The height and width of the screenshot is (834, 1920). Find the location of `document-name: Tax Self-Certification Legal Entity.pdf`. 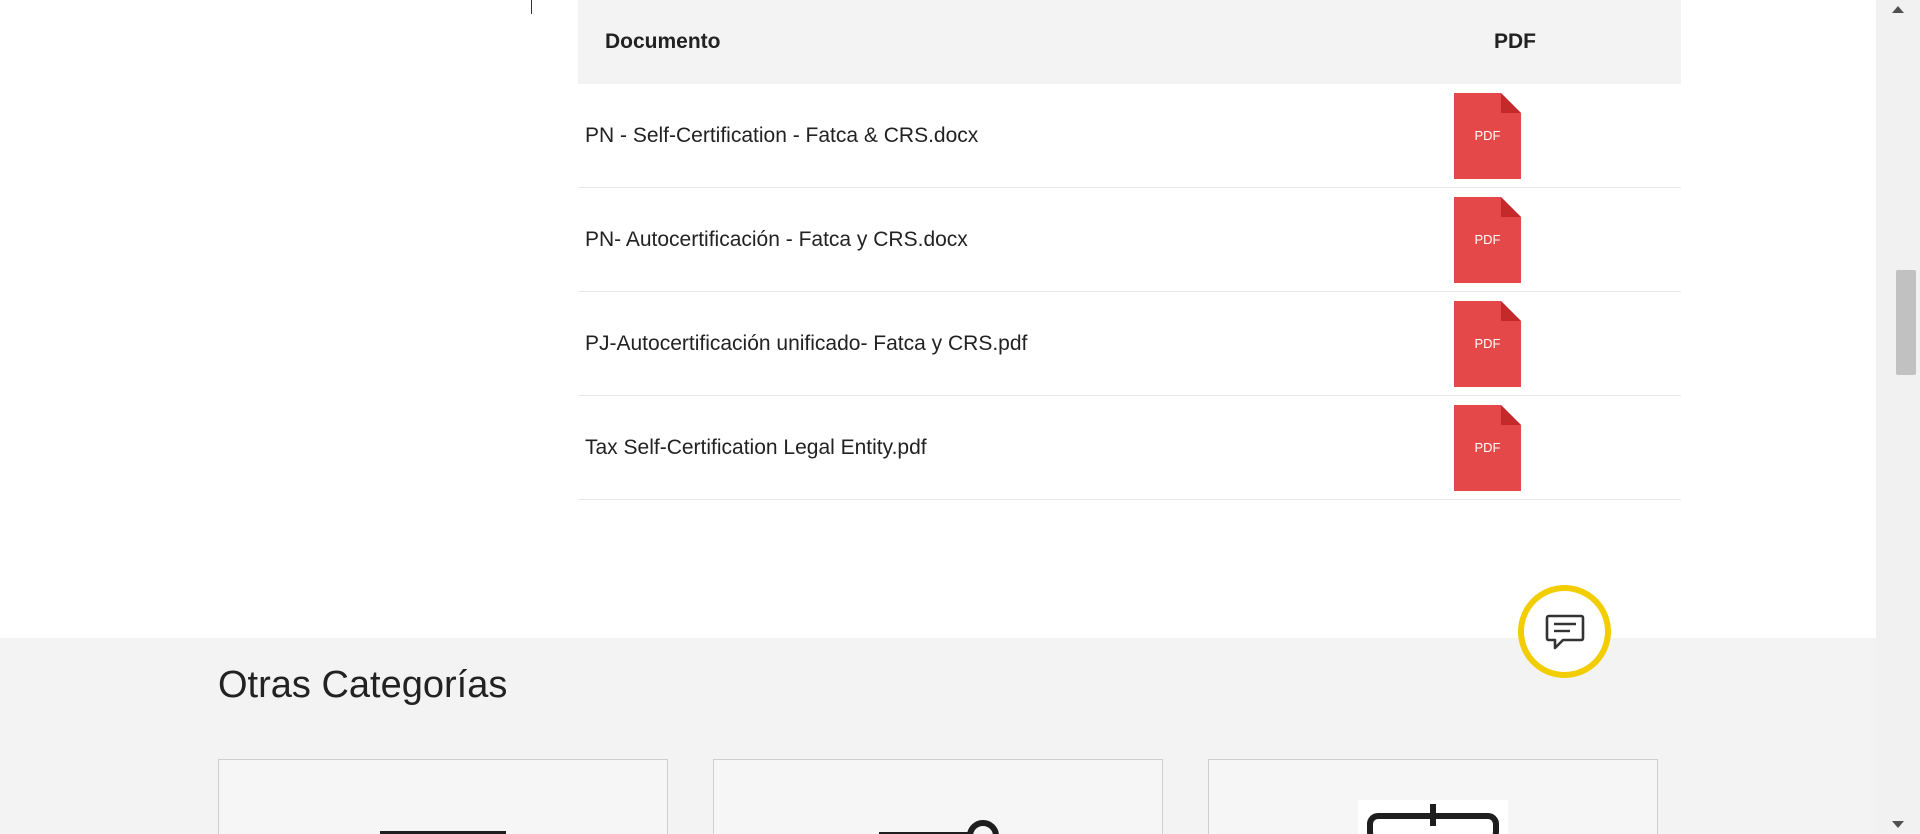

document-name: Tax Self-Certification Legal Entity.pdf is located at coordinates (756, 447).